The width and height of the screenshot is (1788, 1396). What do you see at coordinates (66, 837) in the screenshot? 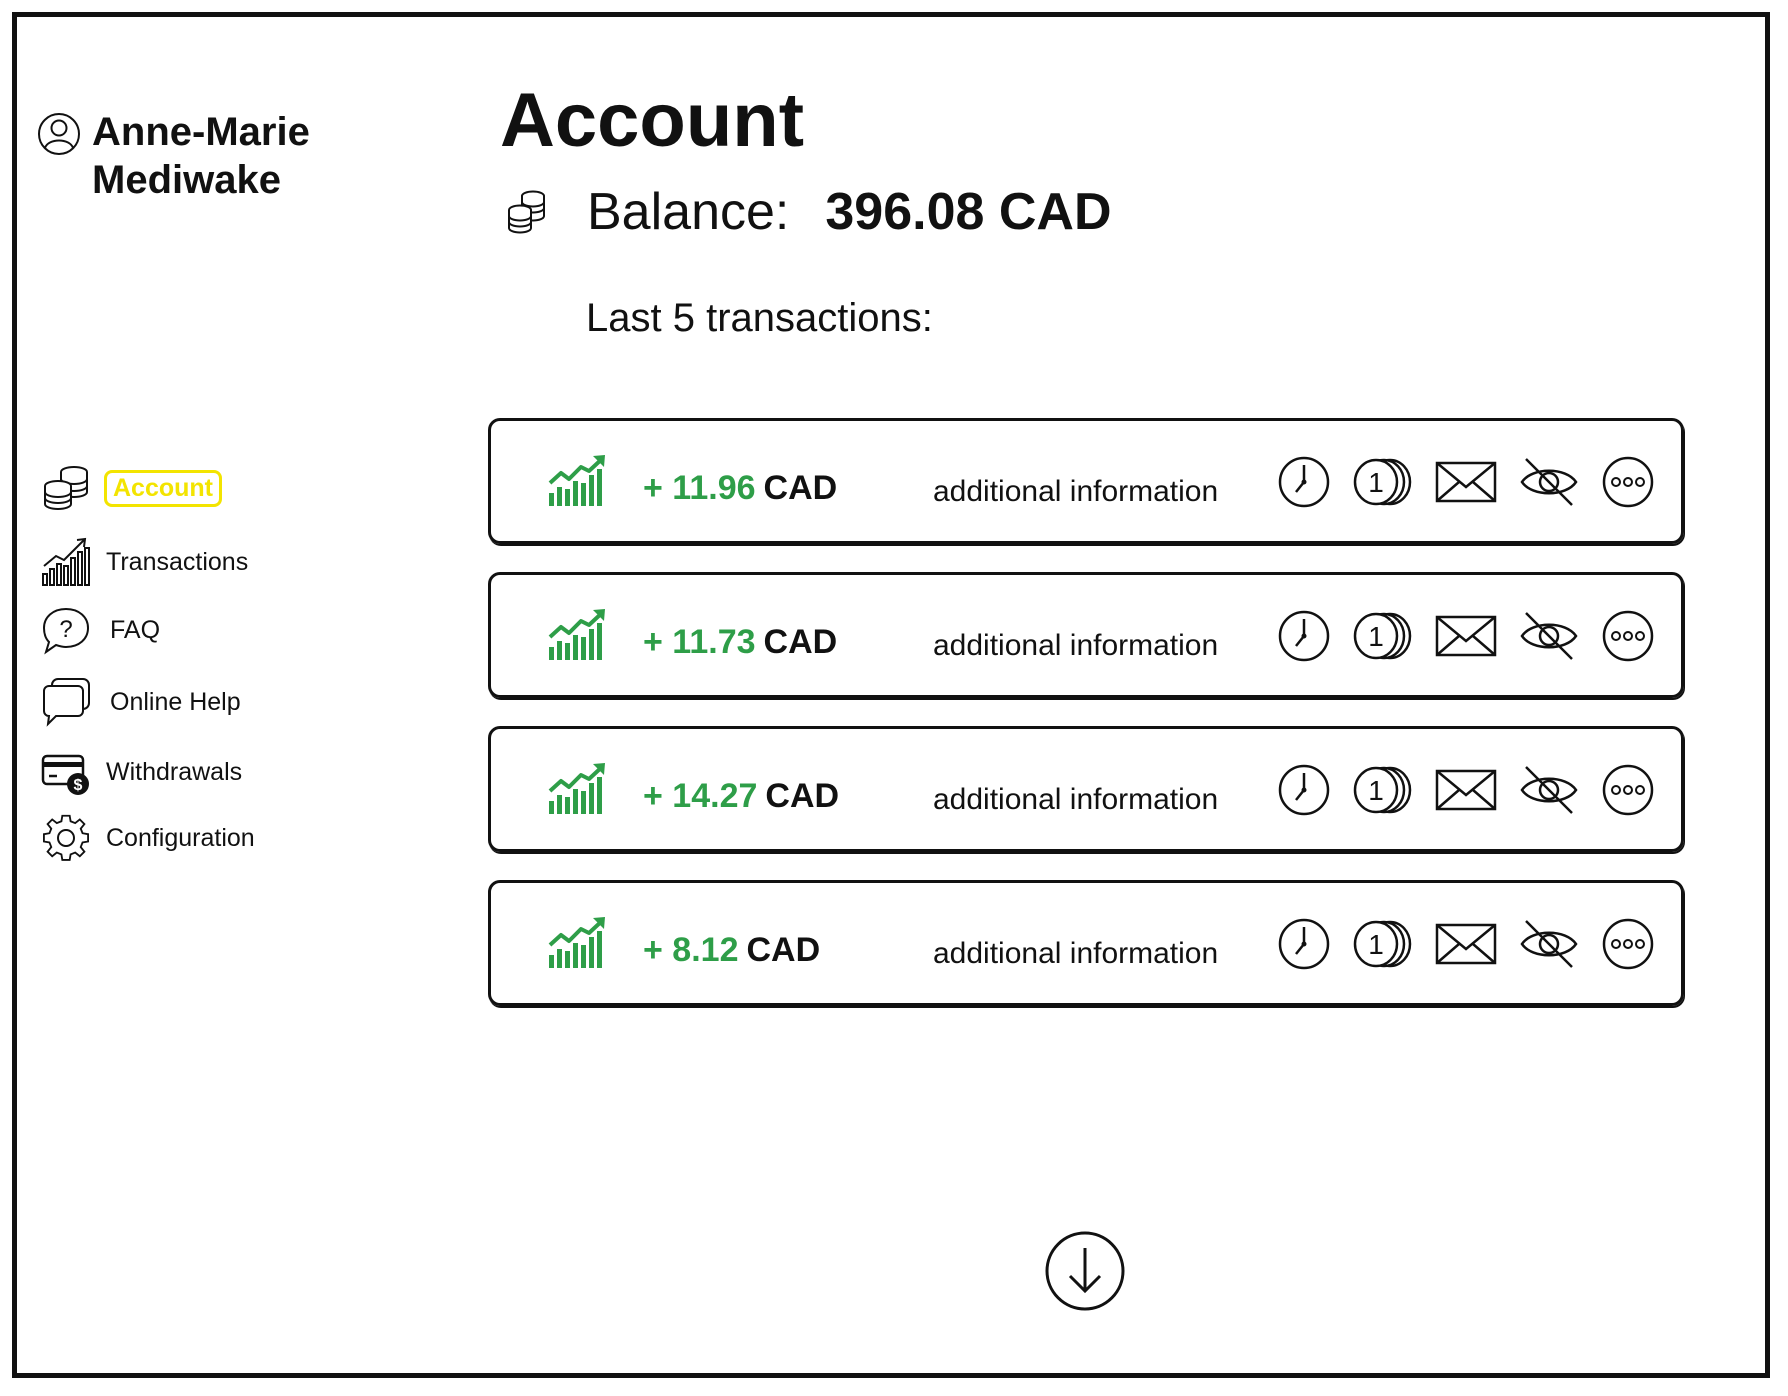
I see `gear-icon` at bounding box center [66, 837].